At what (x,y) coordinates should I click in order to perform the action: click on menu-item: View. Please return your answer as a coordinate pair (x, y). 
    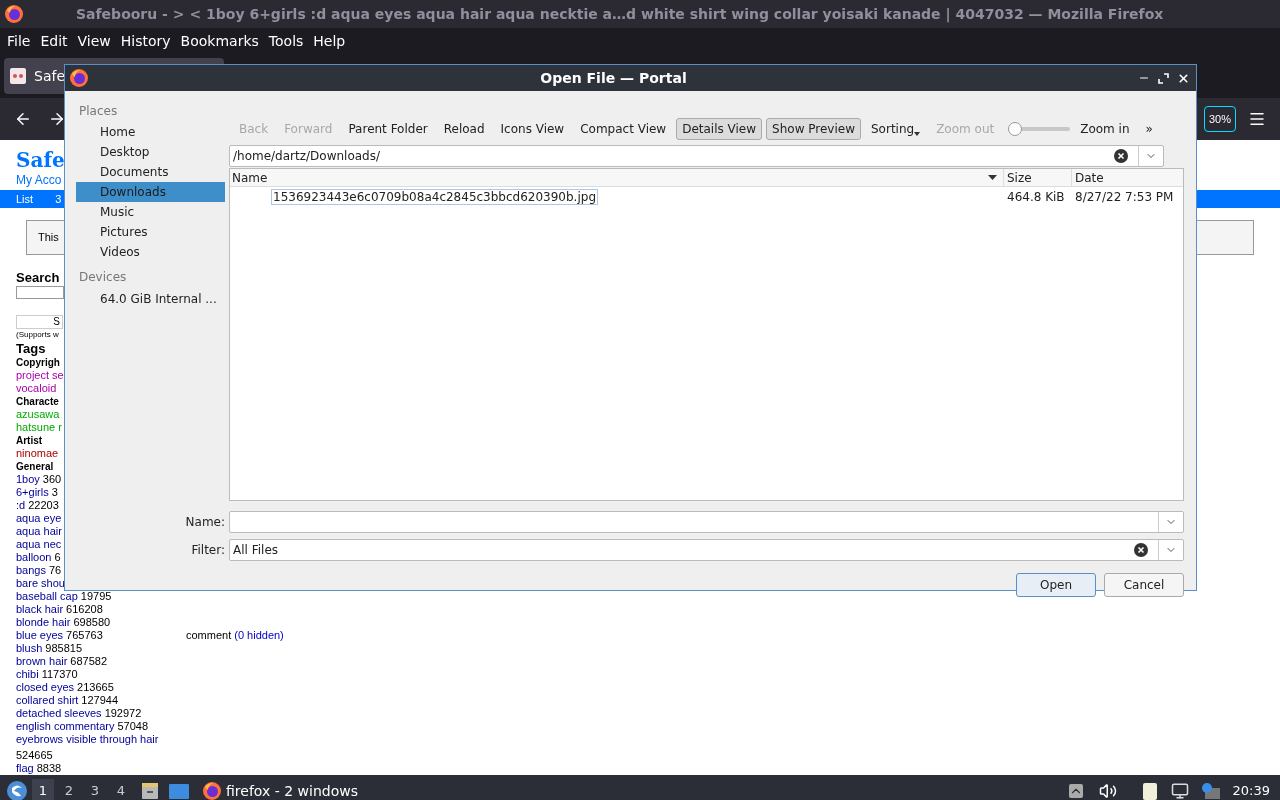
    Looking at the image, I should click on (94, 41).